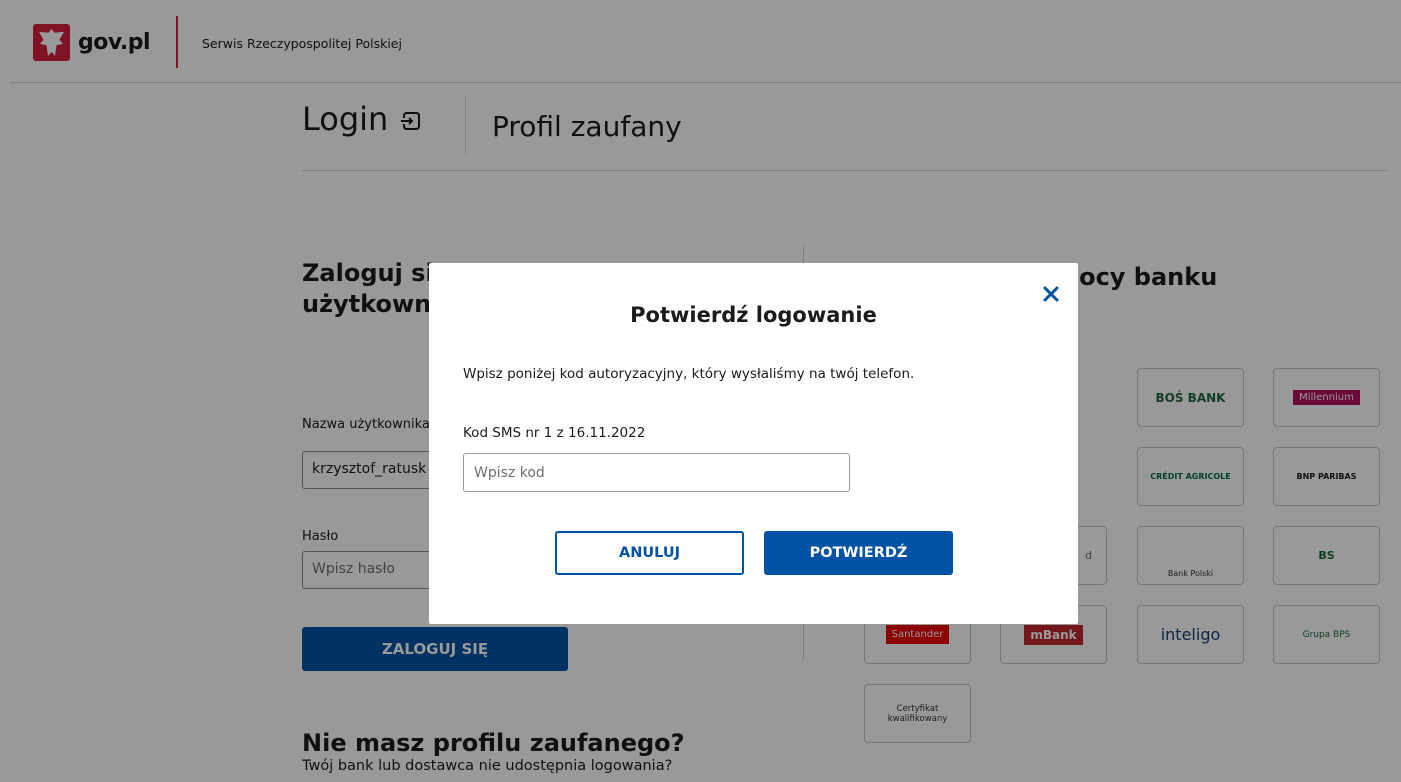 The height and width of the screenshot is (782, 1401). I want to click on sms-code-label: Kod SMS nr 1 z 16.11.2022, so click(554, 433).